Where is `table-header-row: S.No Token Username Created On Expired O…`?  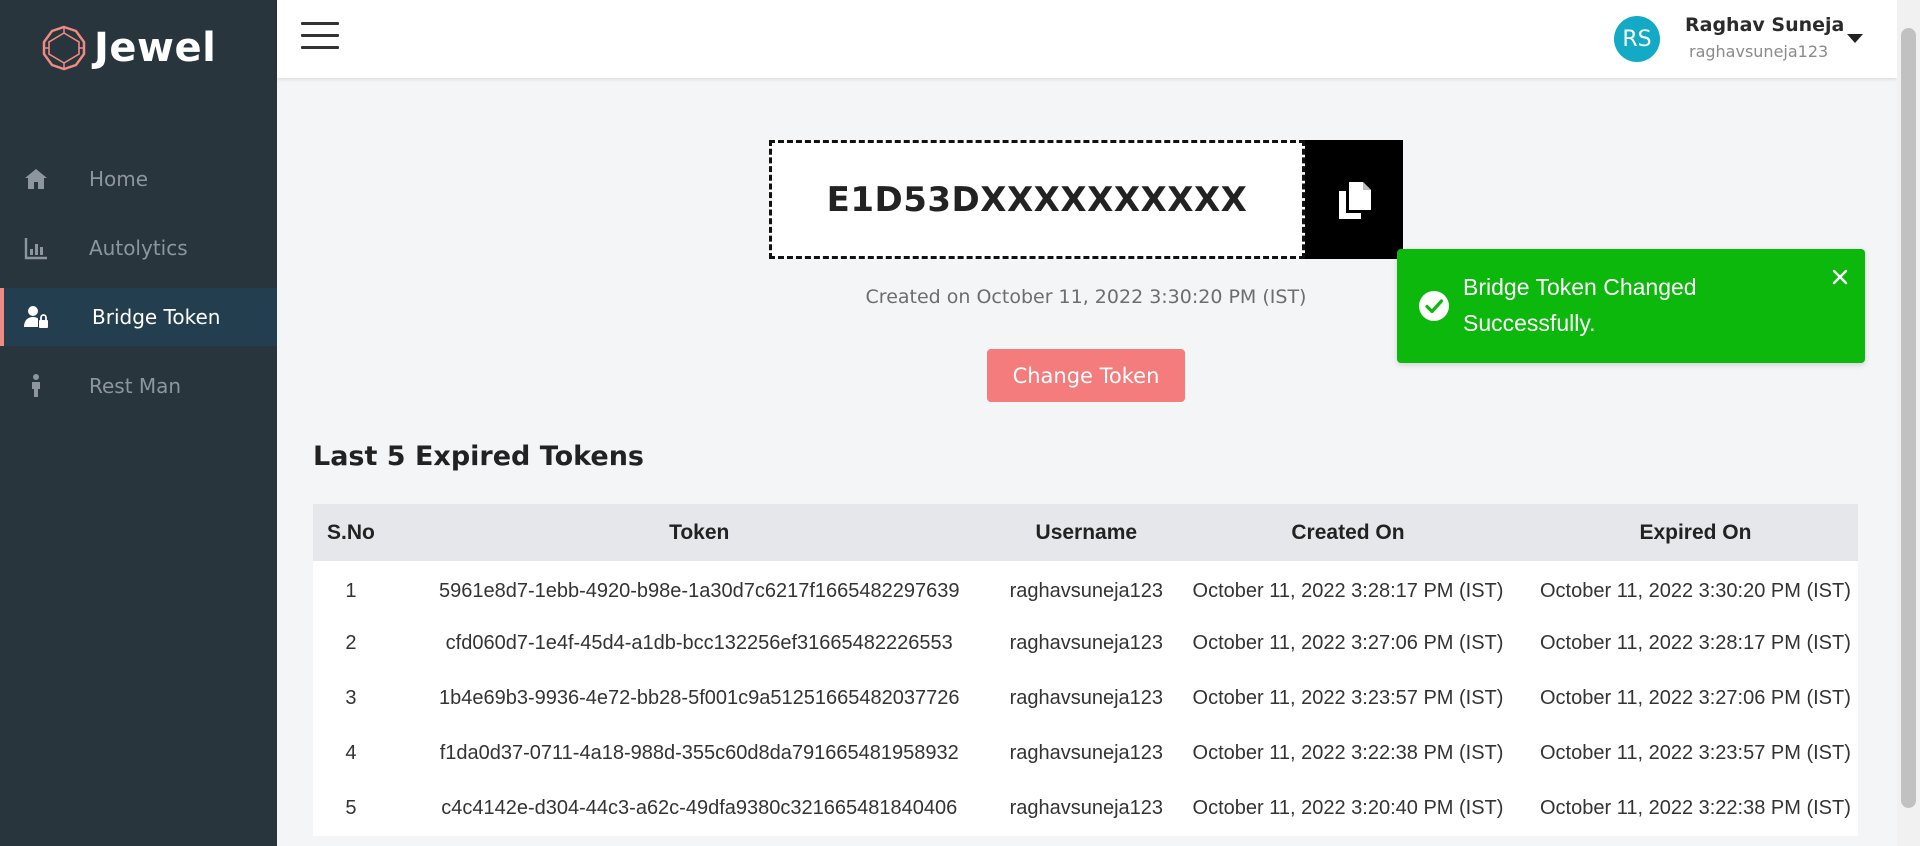
table-header-row: S.No Token Username Created On Expired O… is located at coordinates (1085, 532).